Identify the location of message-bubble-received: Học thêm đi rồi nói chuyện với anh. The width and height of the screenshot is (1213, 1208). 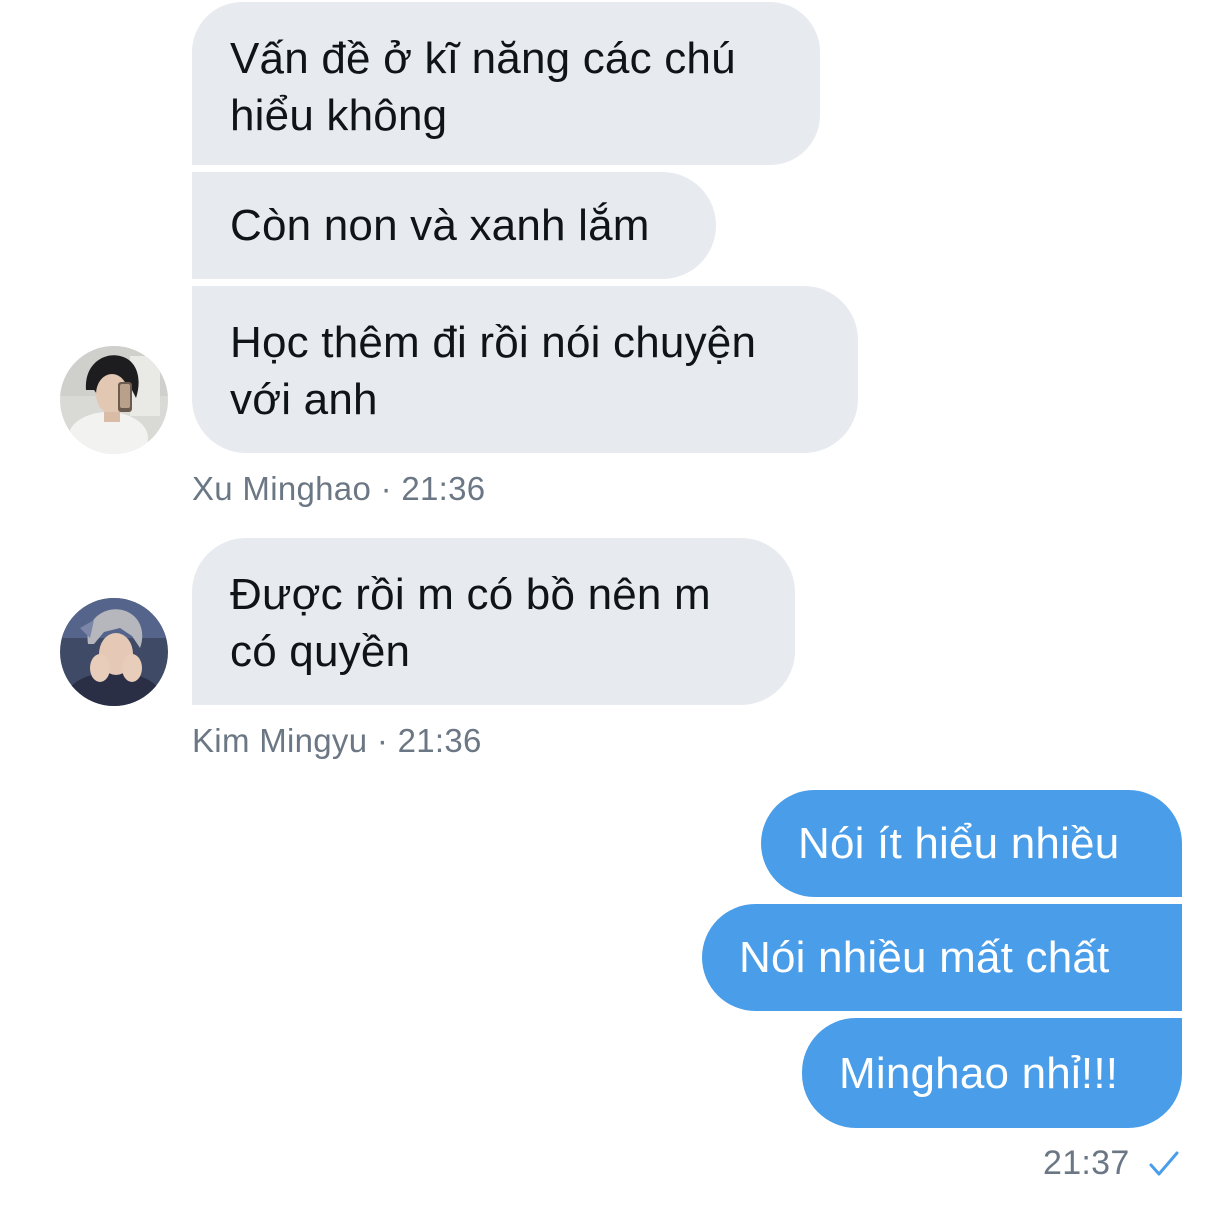
(525, 369).